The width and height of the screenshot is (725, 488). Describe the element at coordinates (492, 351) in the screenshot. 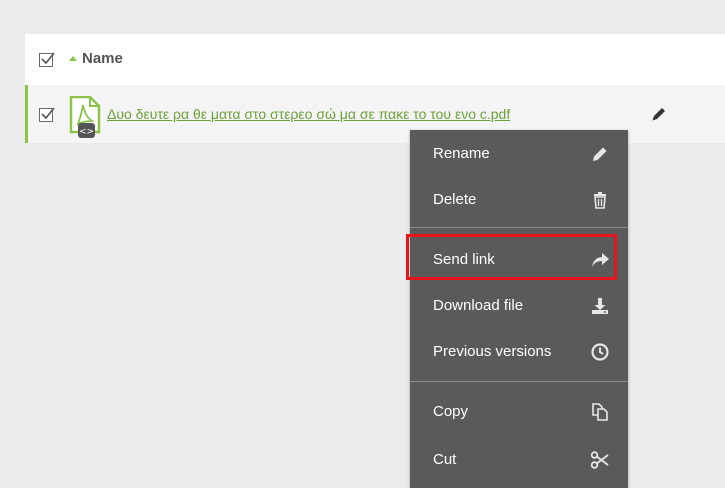

I see `menu-item-label: Previous versions` at that location.